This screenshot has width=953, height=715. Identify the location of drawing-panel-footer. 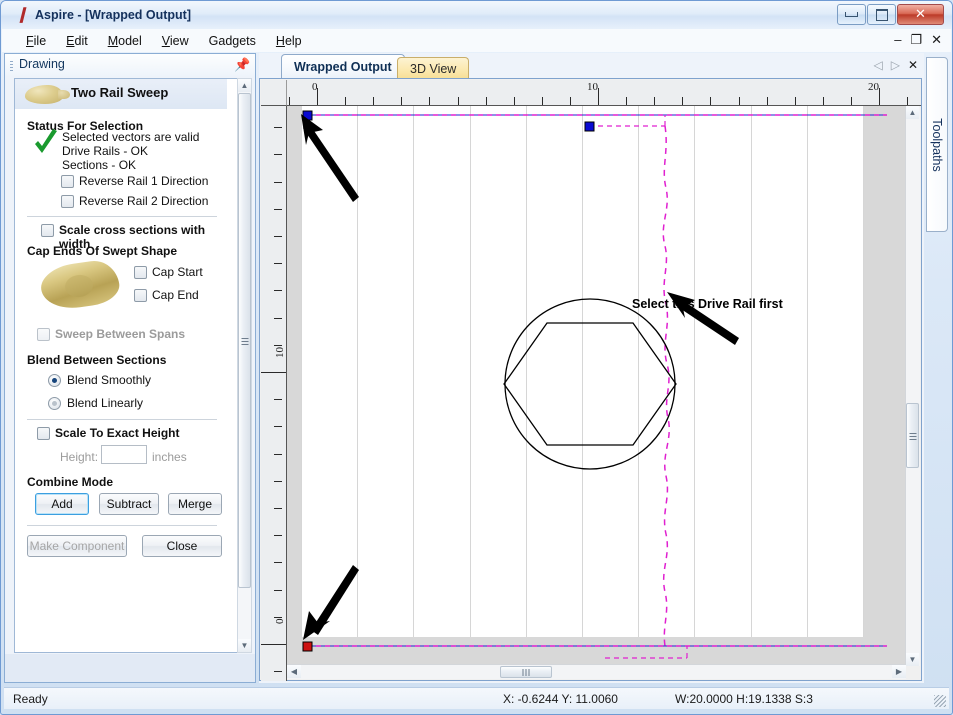
(130, 668).